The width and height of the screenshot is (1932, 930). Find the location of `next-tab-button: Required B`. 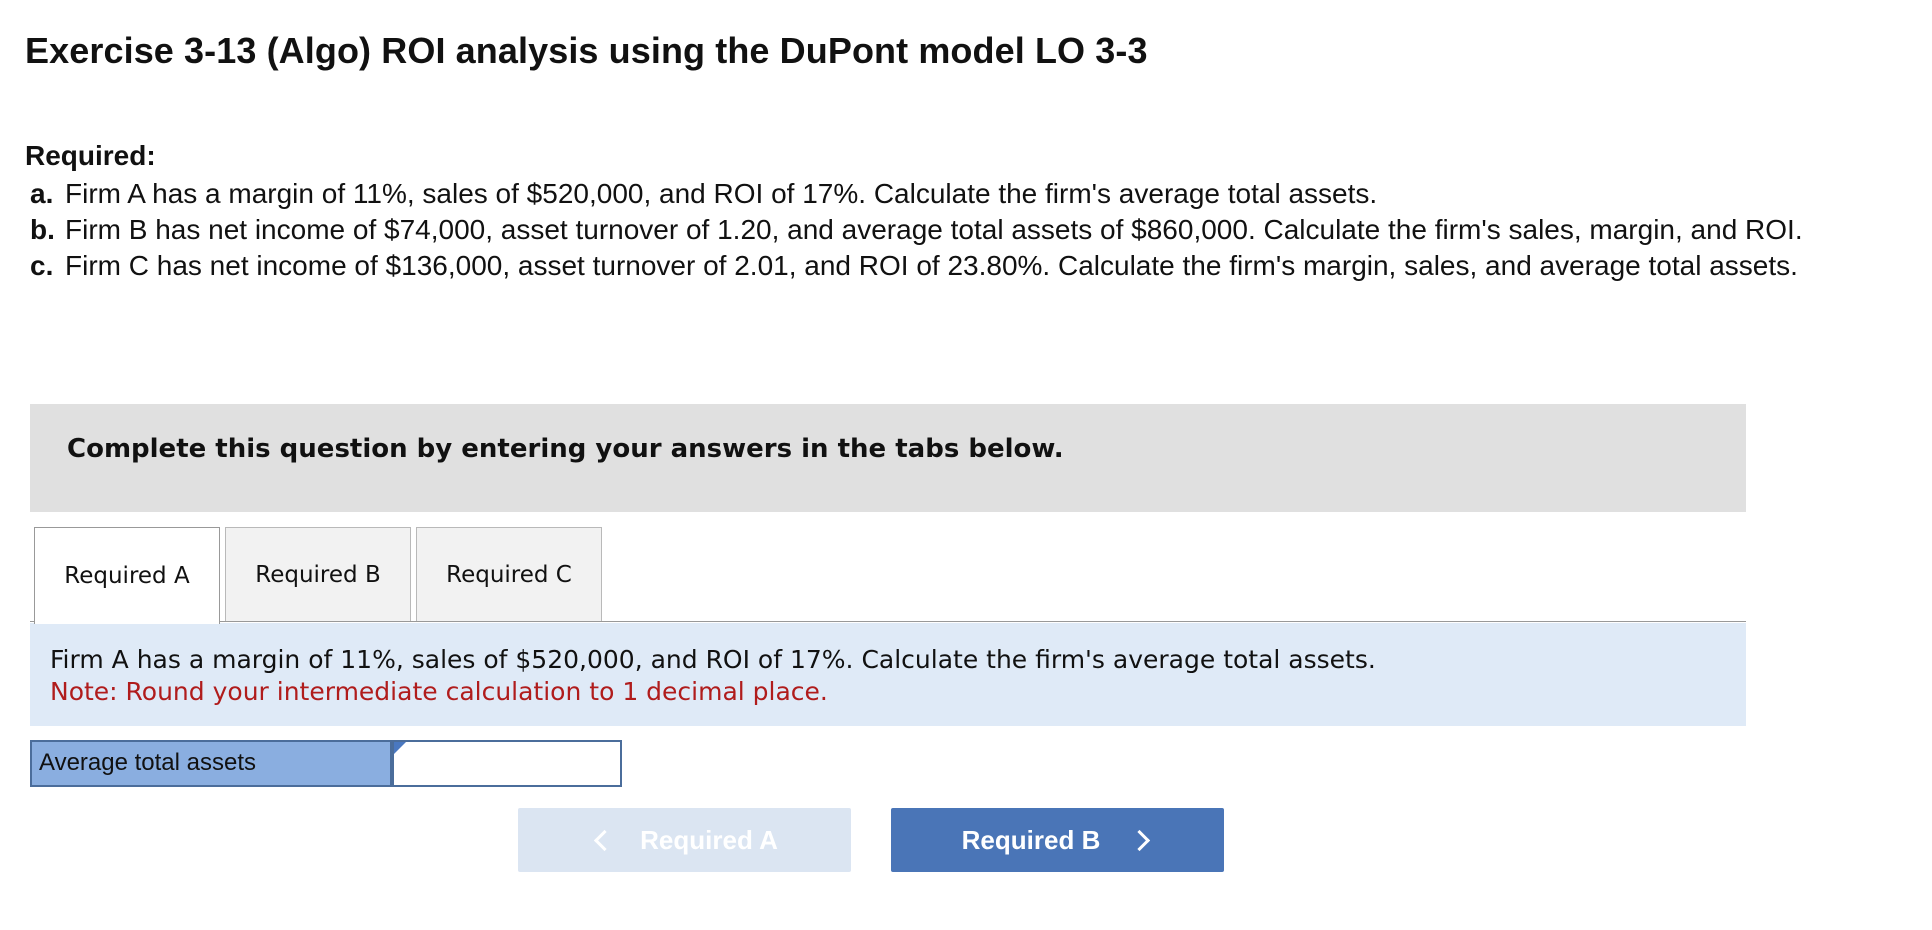

next-tab-button: Required B is located at coordinates (1057, 840).